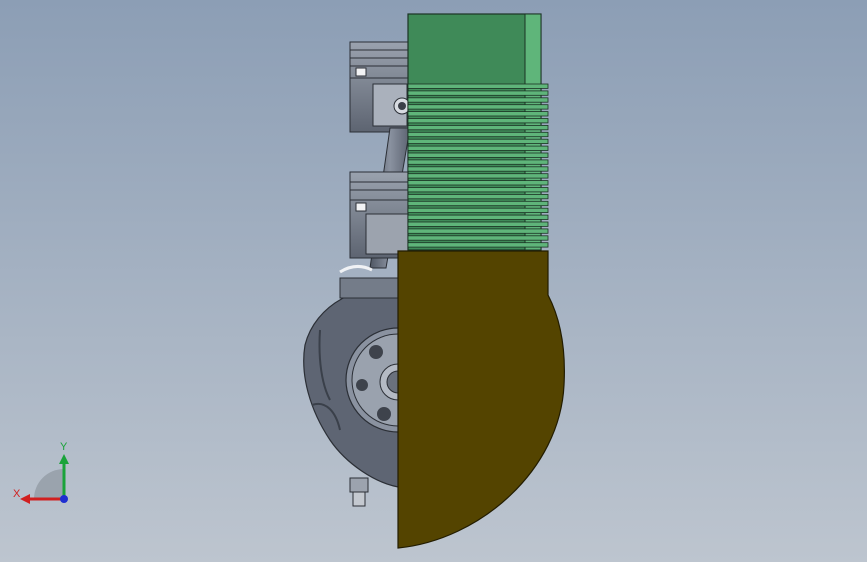 This screenshot has width=867, height=562. Describe the element at coordinates (49, 484) in the screenshot. I see `triad-plane` at that location.